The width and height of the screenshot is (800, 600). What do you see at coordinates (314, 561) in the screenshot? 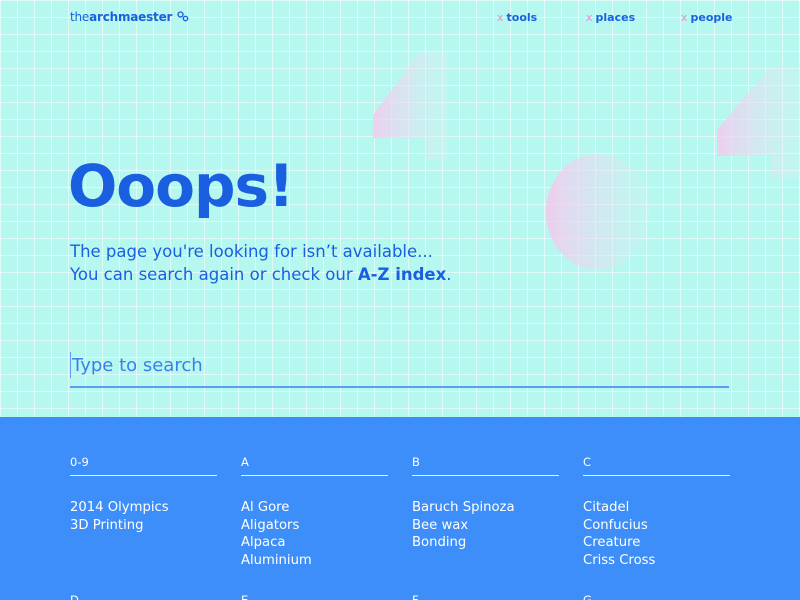
I see `index-link: Aluminium` at bounding box center [314, 561].